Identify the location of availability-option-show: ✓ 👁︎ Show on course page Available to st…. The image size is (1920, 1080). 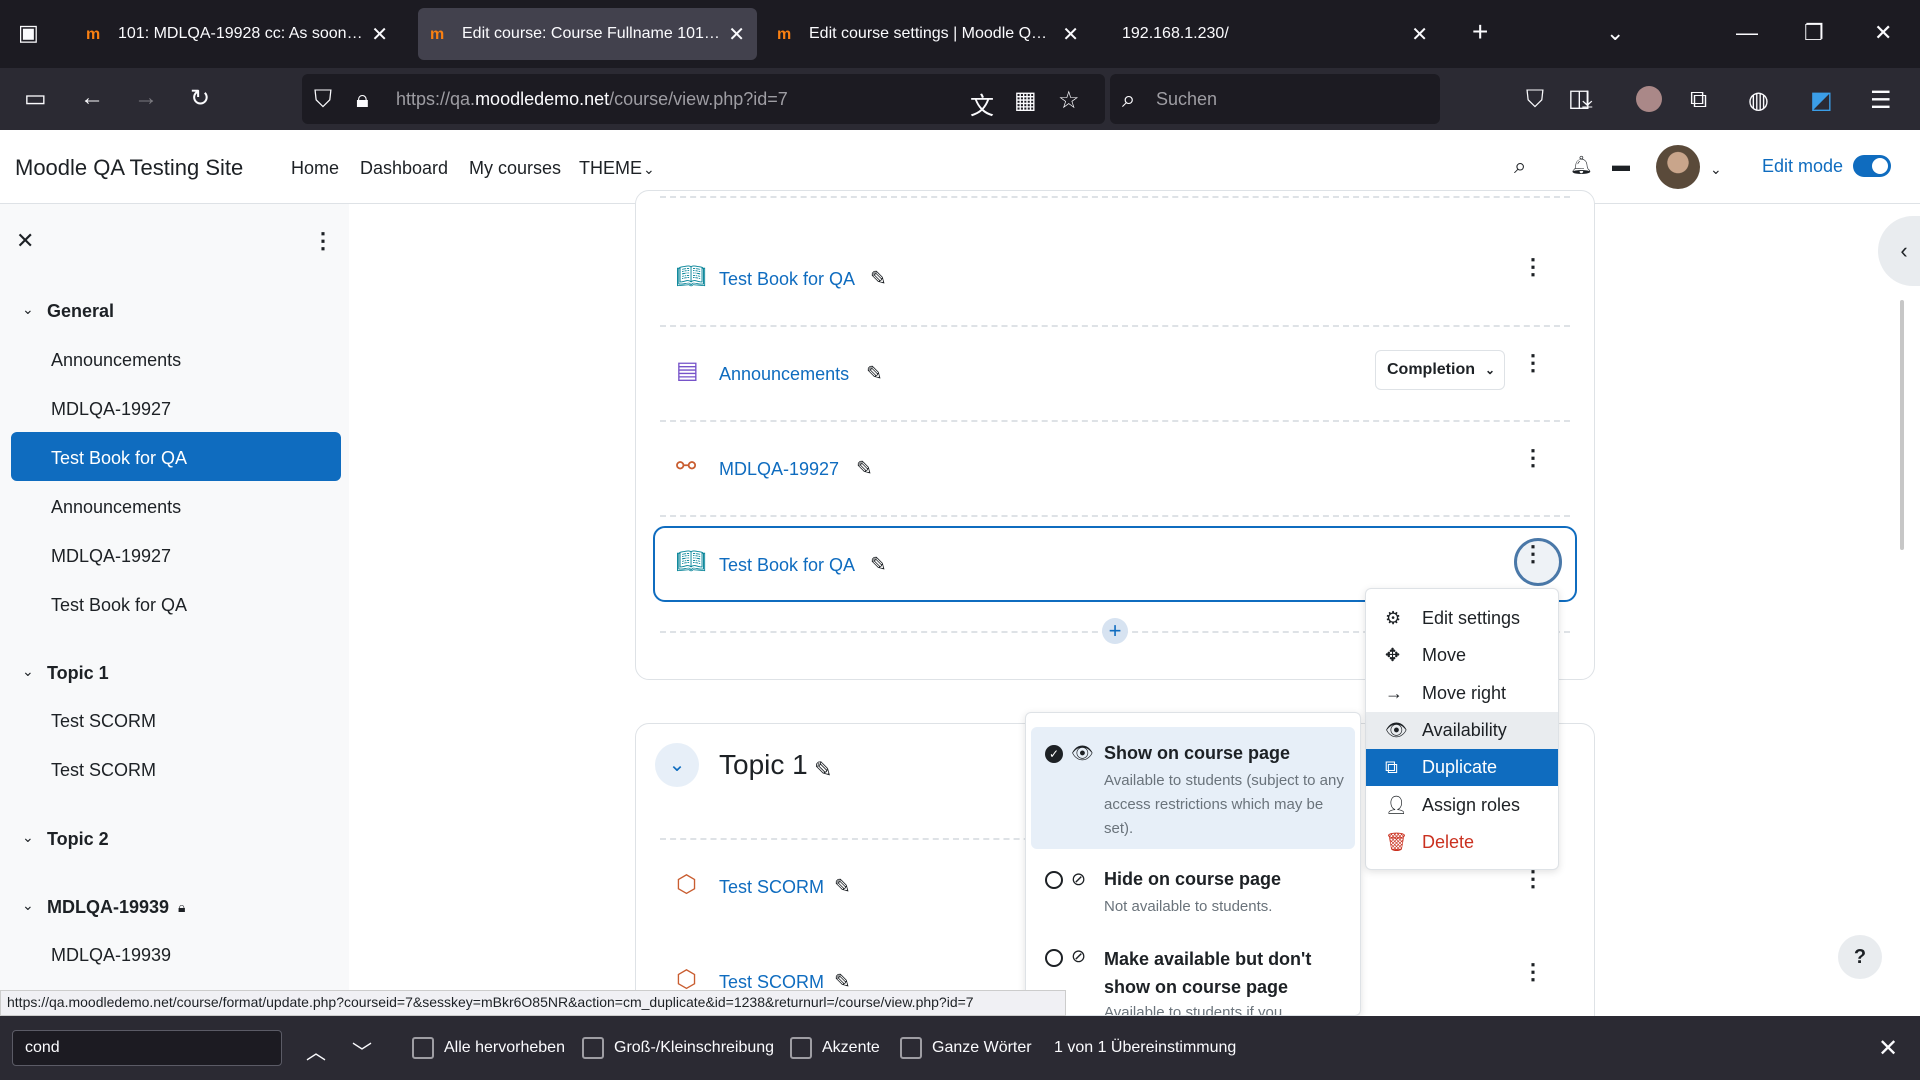
(1193, 788).